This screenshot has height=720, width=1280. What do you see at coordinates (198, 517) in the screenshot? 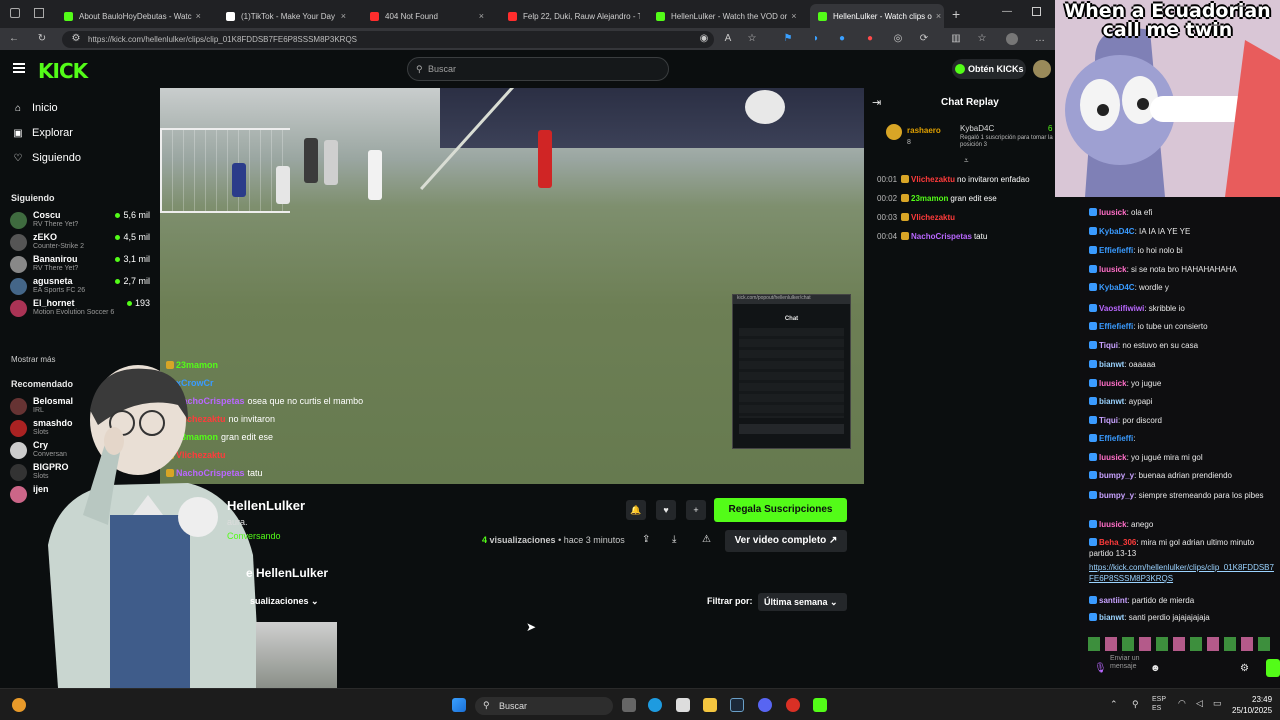
I see `streamer-avatar` at bounding box center [198, 517].